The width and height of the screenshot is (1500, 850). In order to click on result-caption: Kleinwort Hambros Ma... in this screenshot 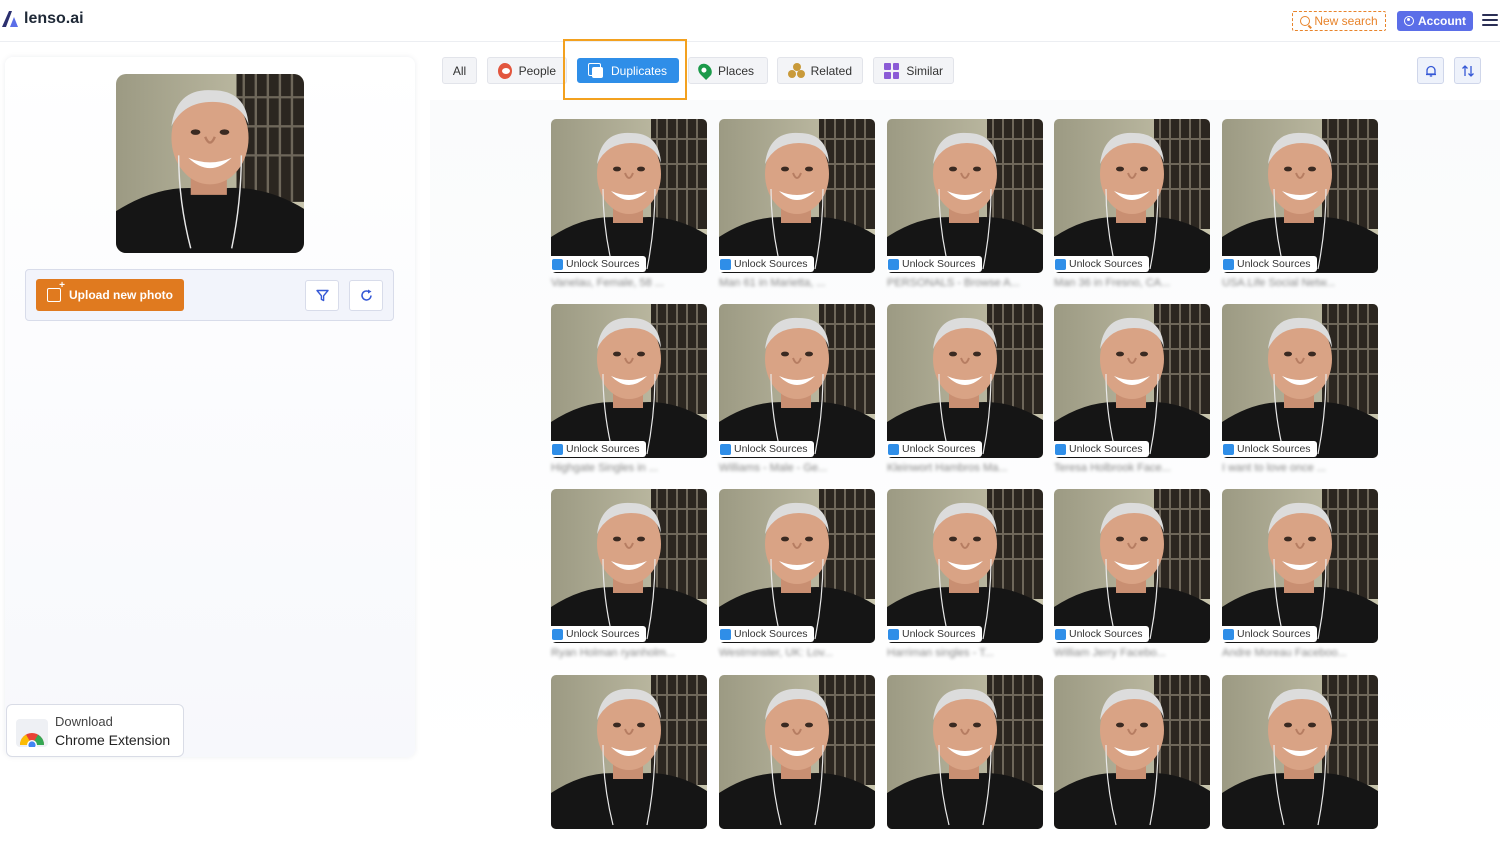, I will do `click(947, 468)`.